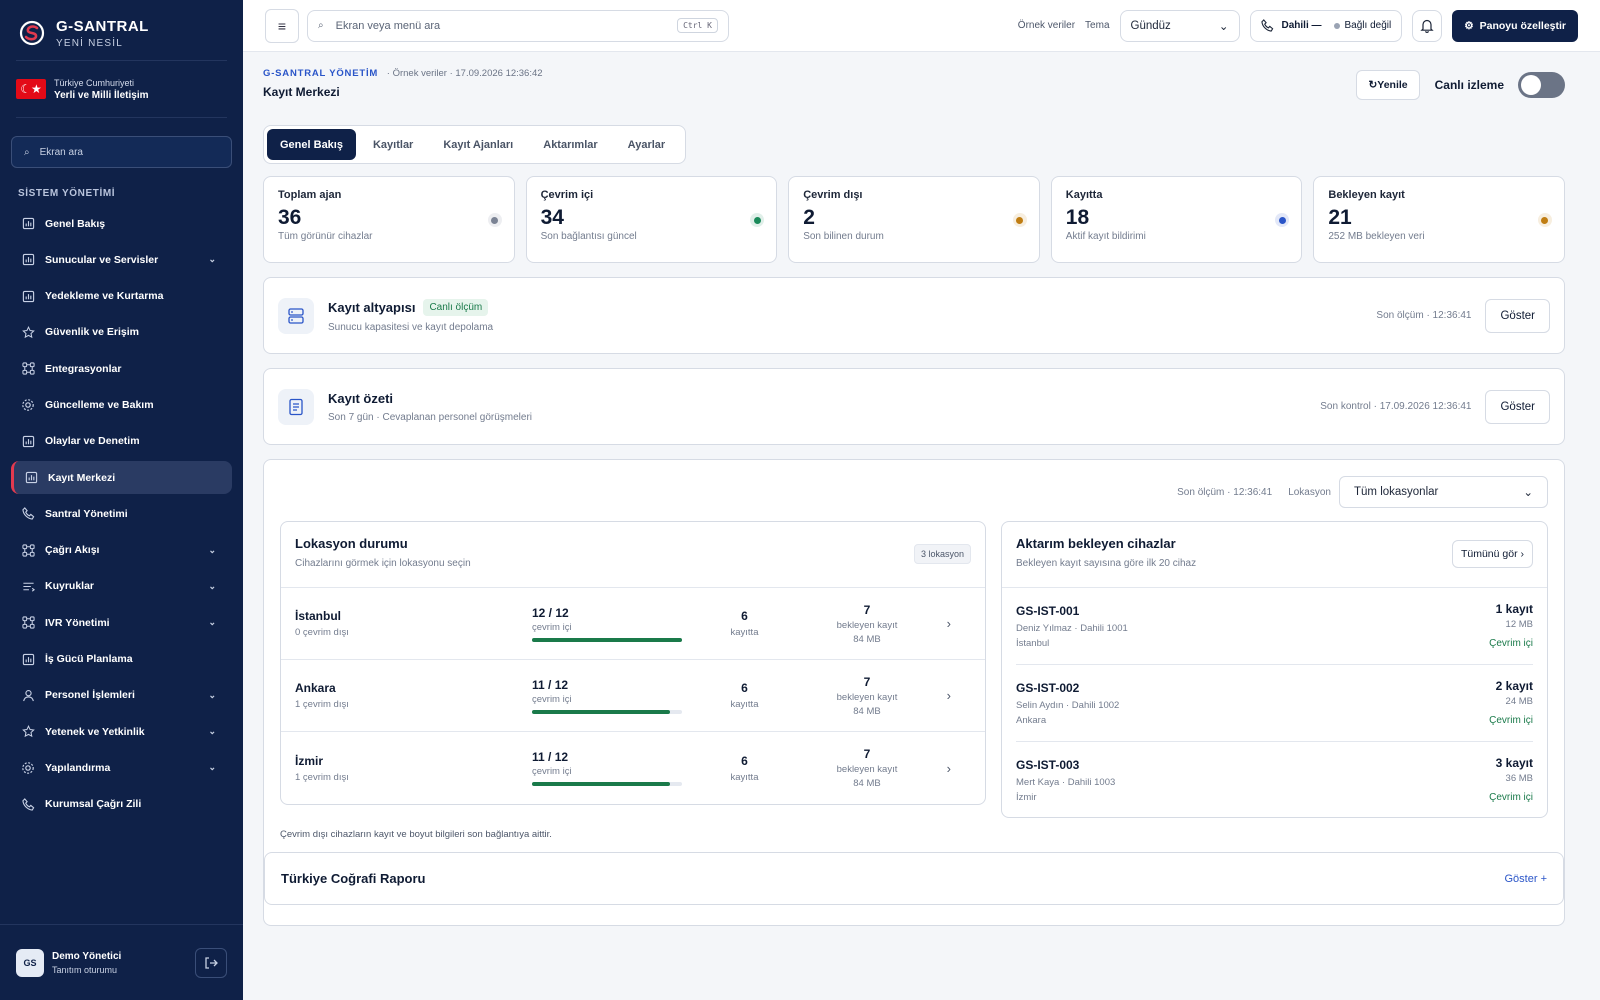 The height and width of the screenshot is (1000, 1600). I want to click on location-name: İzmir, so click(309, 760).